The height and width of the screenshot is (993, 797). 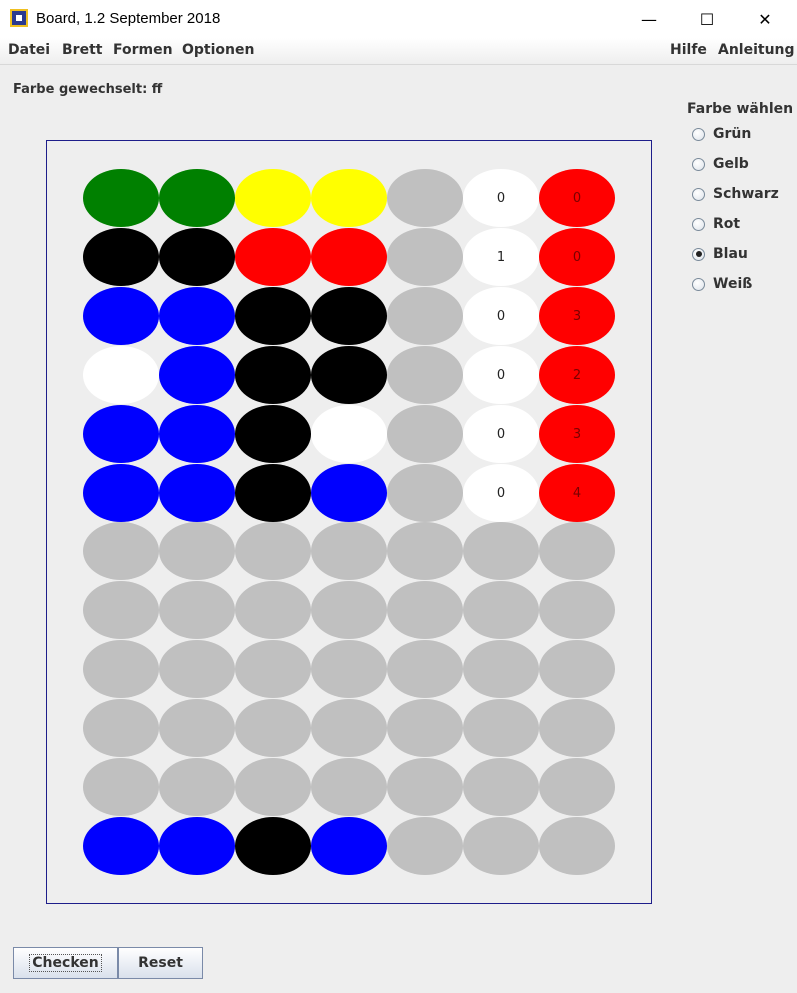 What do you see at coordinates (720, 164) in the screenshot?
I see `radio-option-gelb: Gelb` at bounding box center [720, 164].